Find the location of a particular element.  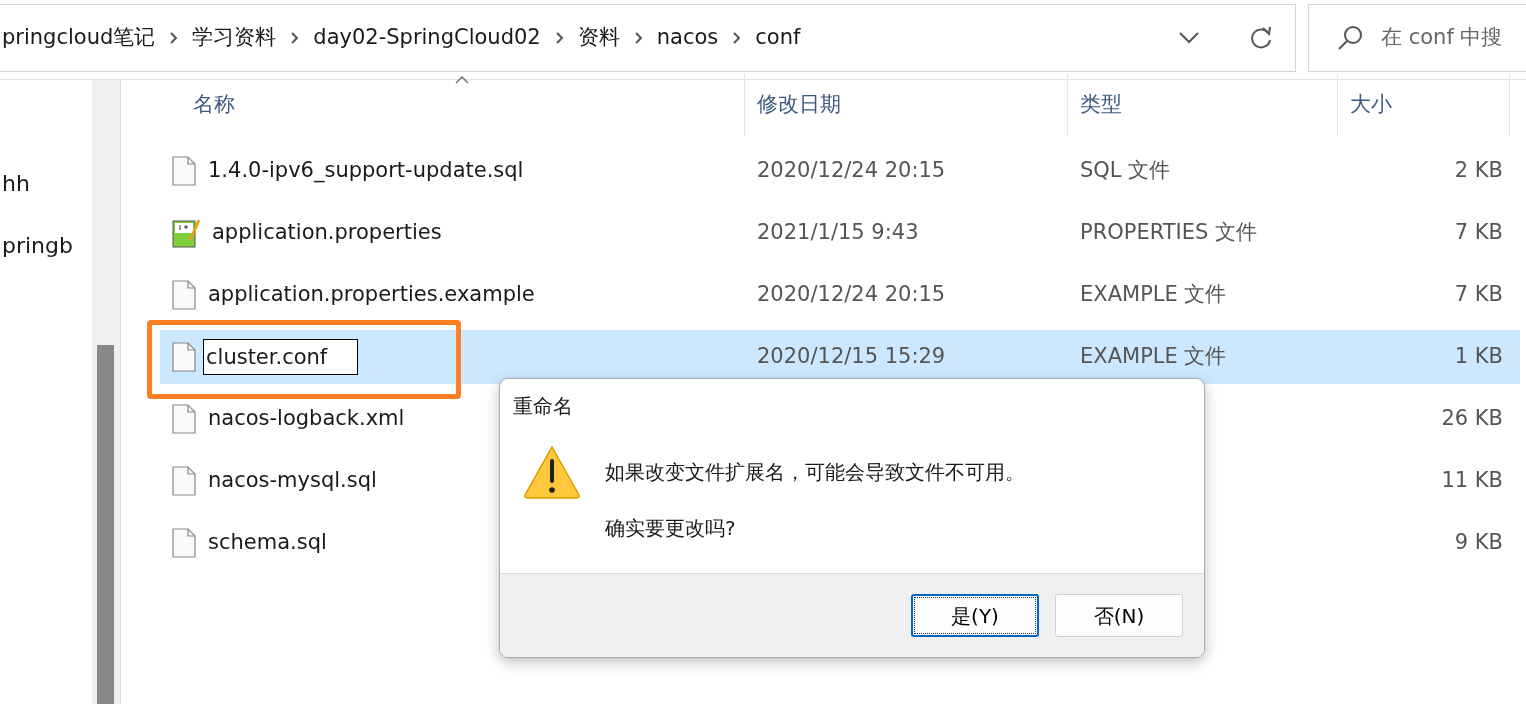

file-name: application.properties is located at coordinates (327, 233).